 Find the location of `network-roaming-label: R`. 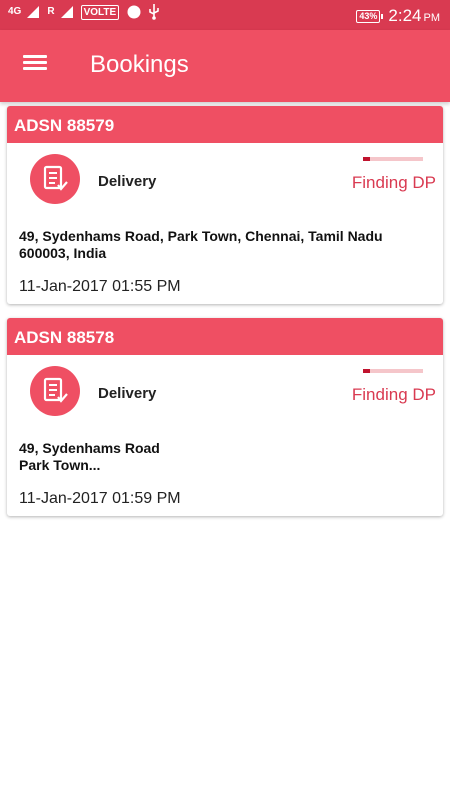

network-roaming-label: R is located at coordinates (51, 11).